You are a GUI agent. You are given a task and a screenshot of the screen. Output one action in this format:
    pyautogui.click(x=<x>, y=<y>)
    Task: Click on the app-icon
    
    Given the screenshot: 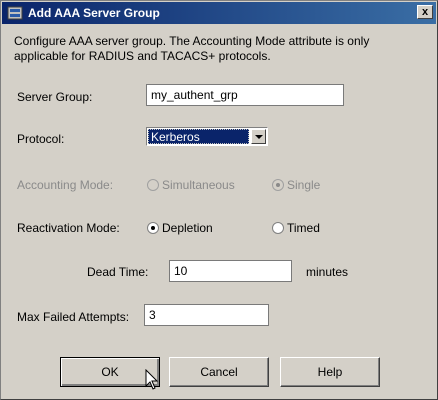 What is the action you would take?
    pyautogui.click(x=15, y=13)
    